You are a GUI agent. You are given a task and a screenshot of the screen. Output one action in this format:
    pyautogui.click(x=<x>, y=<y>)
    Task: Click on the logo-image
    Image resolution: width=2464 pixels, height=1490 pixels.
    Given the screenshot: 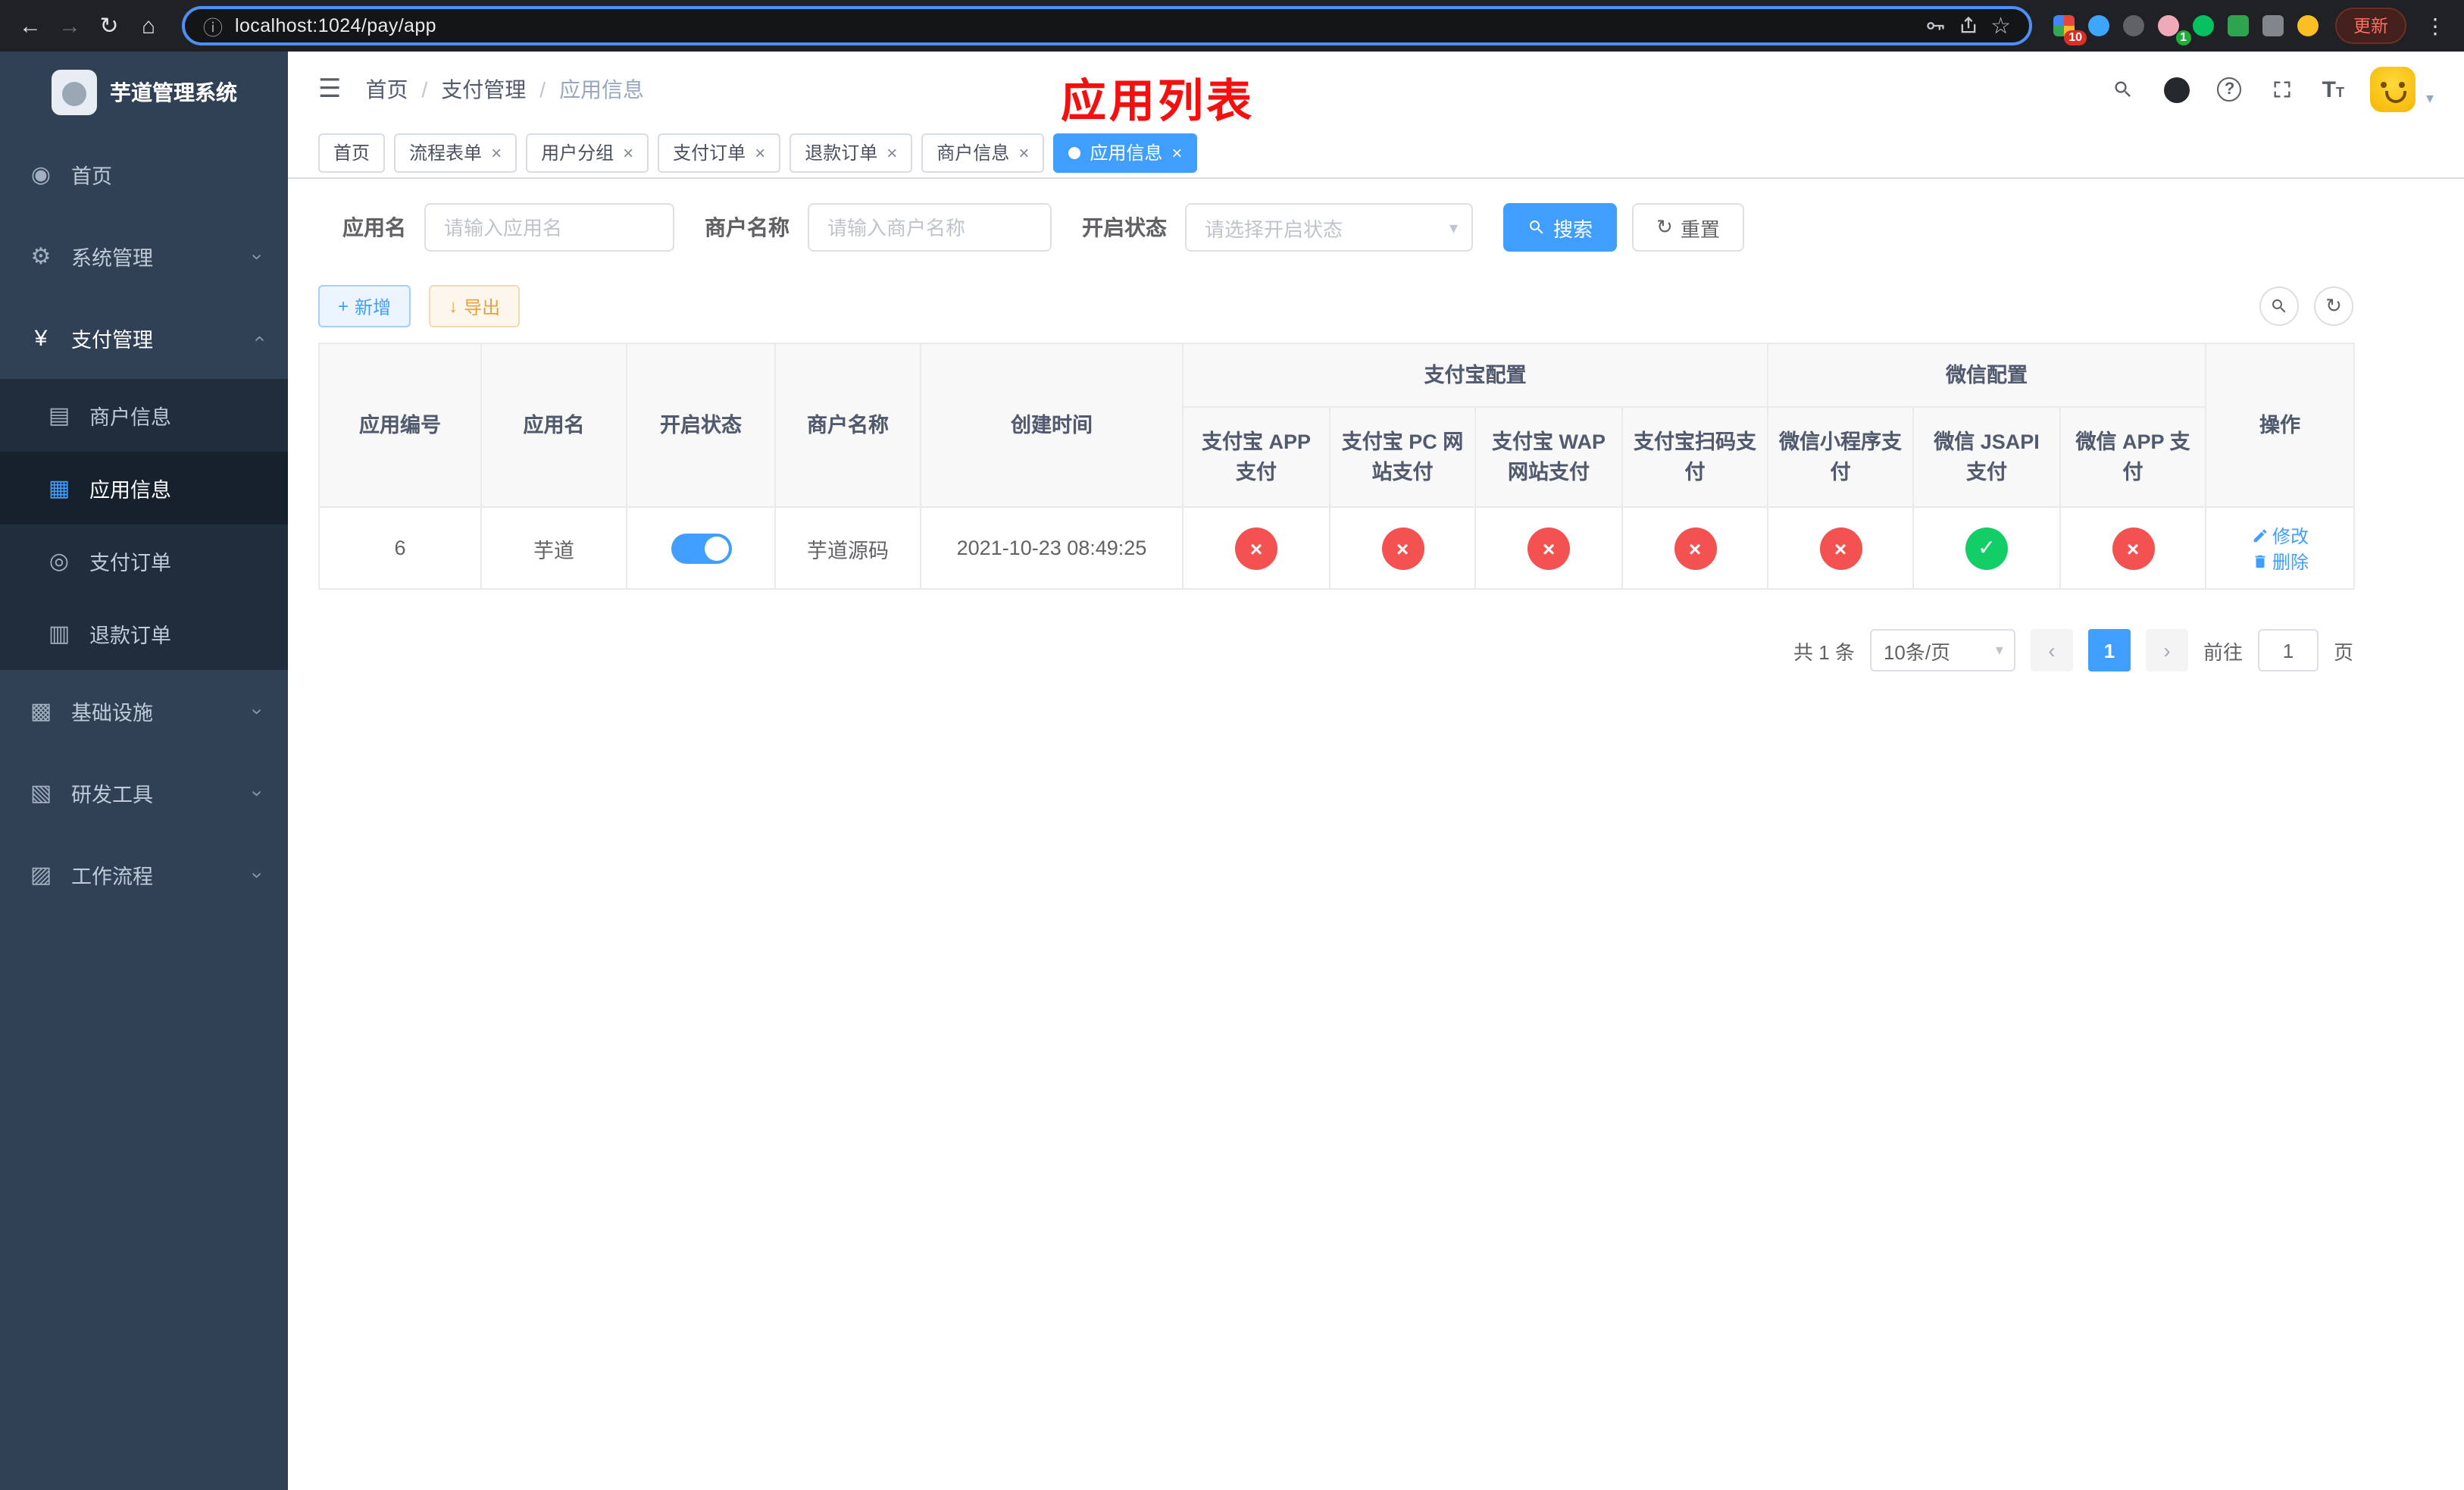 What is the action you would take?
    pyautogui.click(x=73, y=92)
    